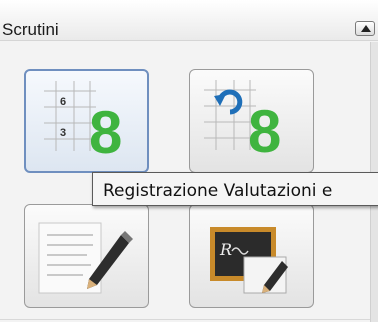  Describe the element at coordinates (242, 122) in the screenshot. I see `refresh-grade-8-icon: 8` at that location.